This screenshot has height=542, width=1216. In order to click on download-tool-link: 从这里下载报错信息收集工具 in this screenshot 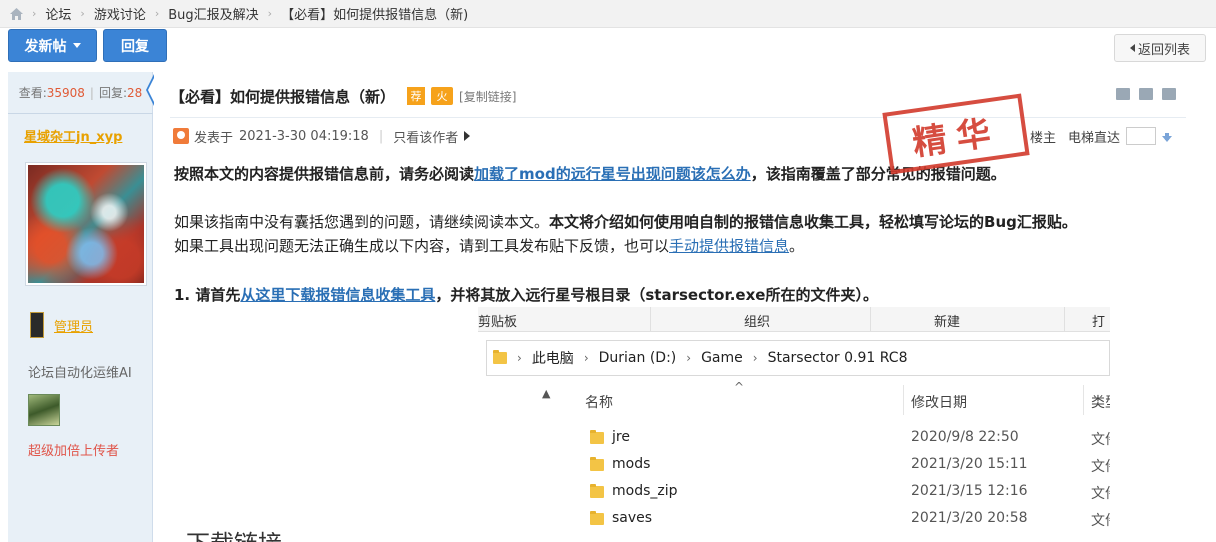, I will do `click(337, 295)`.